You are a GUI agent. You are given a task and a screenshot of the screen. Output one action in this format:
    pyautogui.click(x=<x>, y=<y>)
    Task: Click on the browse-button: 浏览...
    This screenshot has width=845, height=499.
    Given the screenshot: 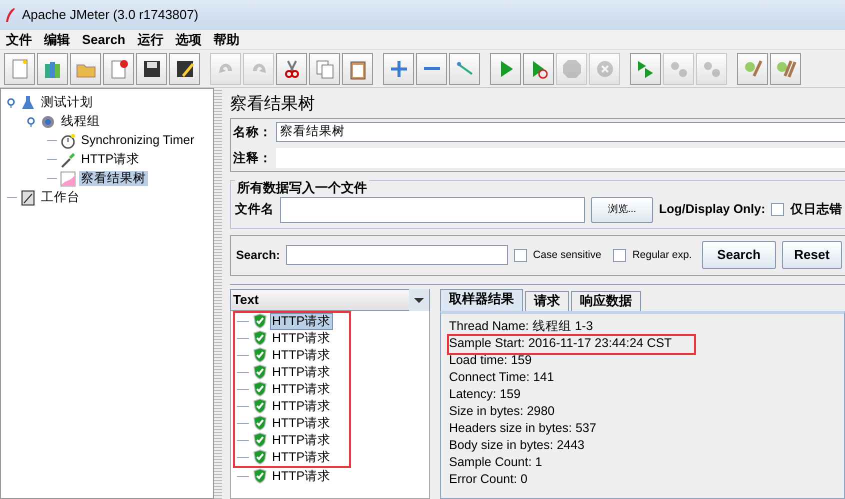 What is the action you would take?
    pyautogui.click(x=622, y=209)
    